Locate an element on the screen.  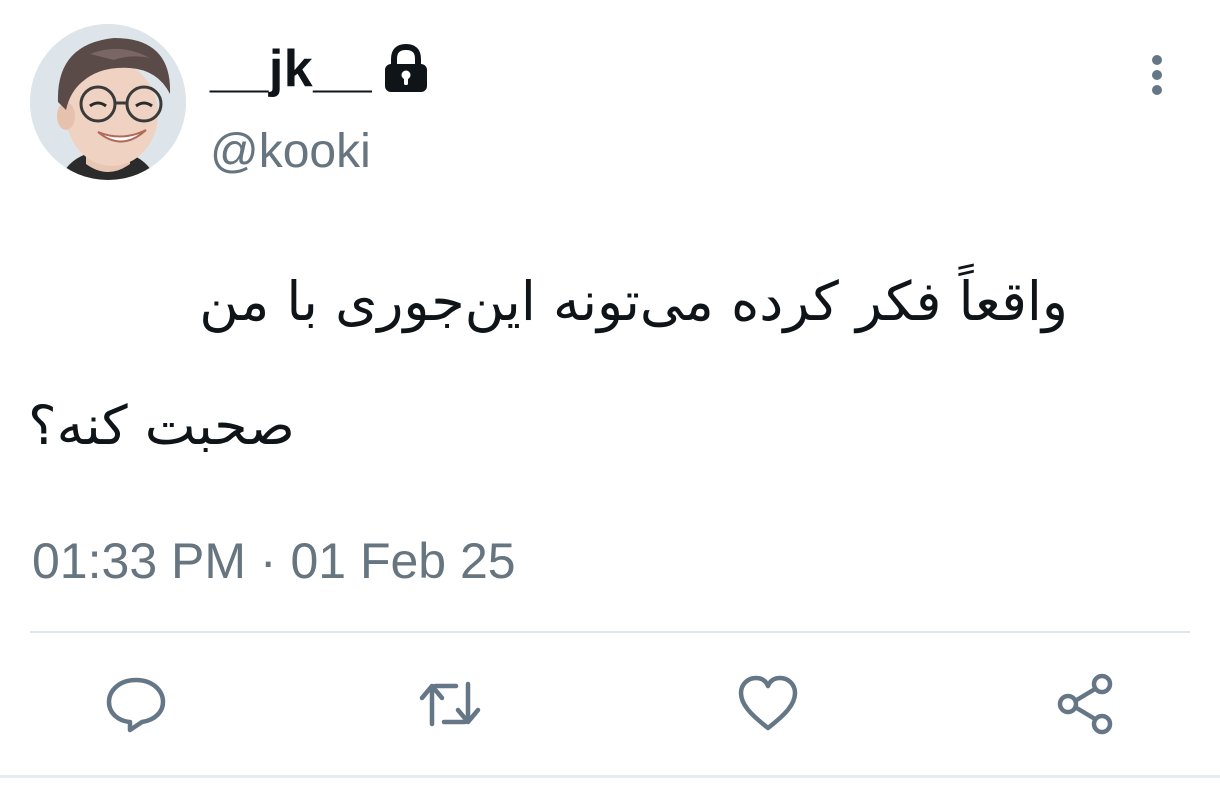
profile-photo is located at coordinates (108, 102).